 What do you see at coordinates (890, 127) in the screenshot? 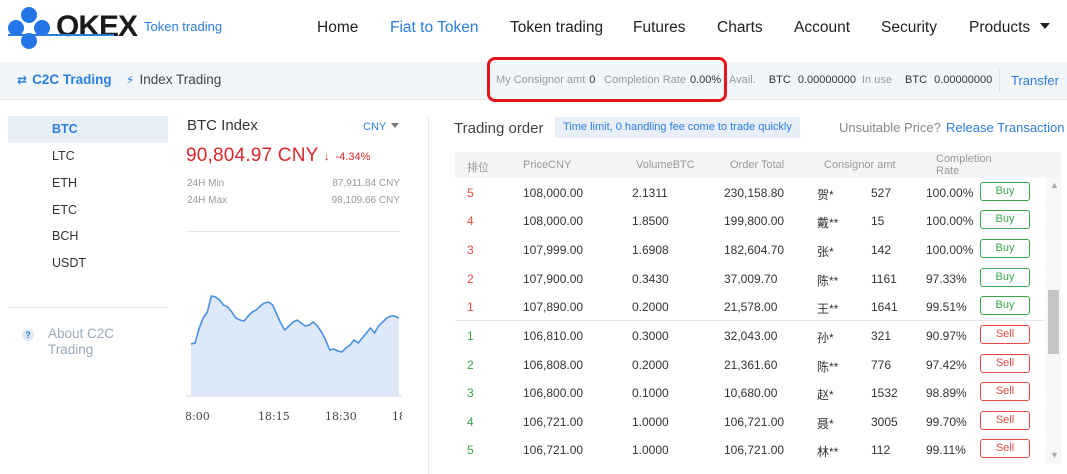
I see `unsuitable-price-text: Unsuitable Price?` at bounding box center [890, 127].